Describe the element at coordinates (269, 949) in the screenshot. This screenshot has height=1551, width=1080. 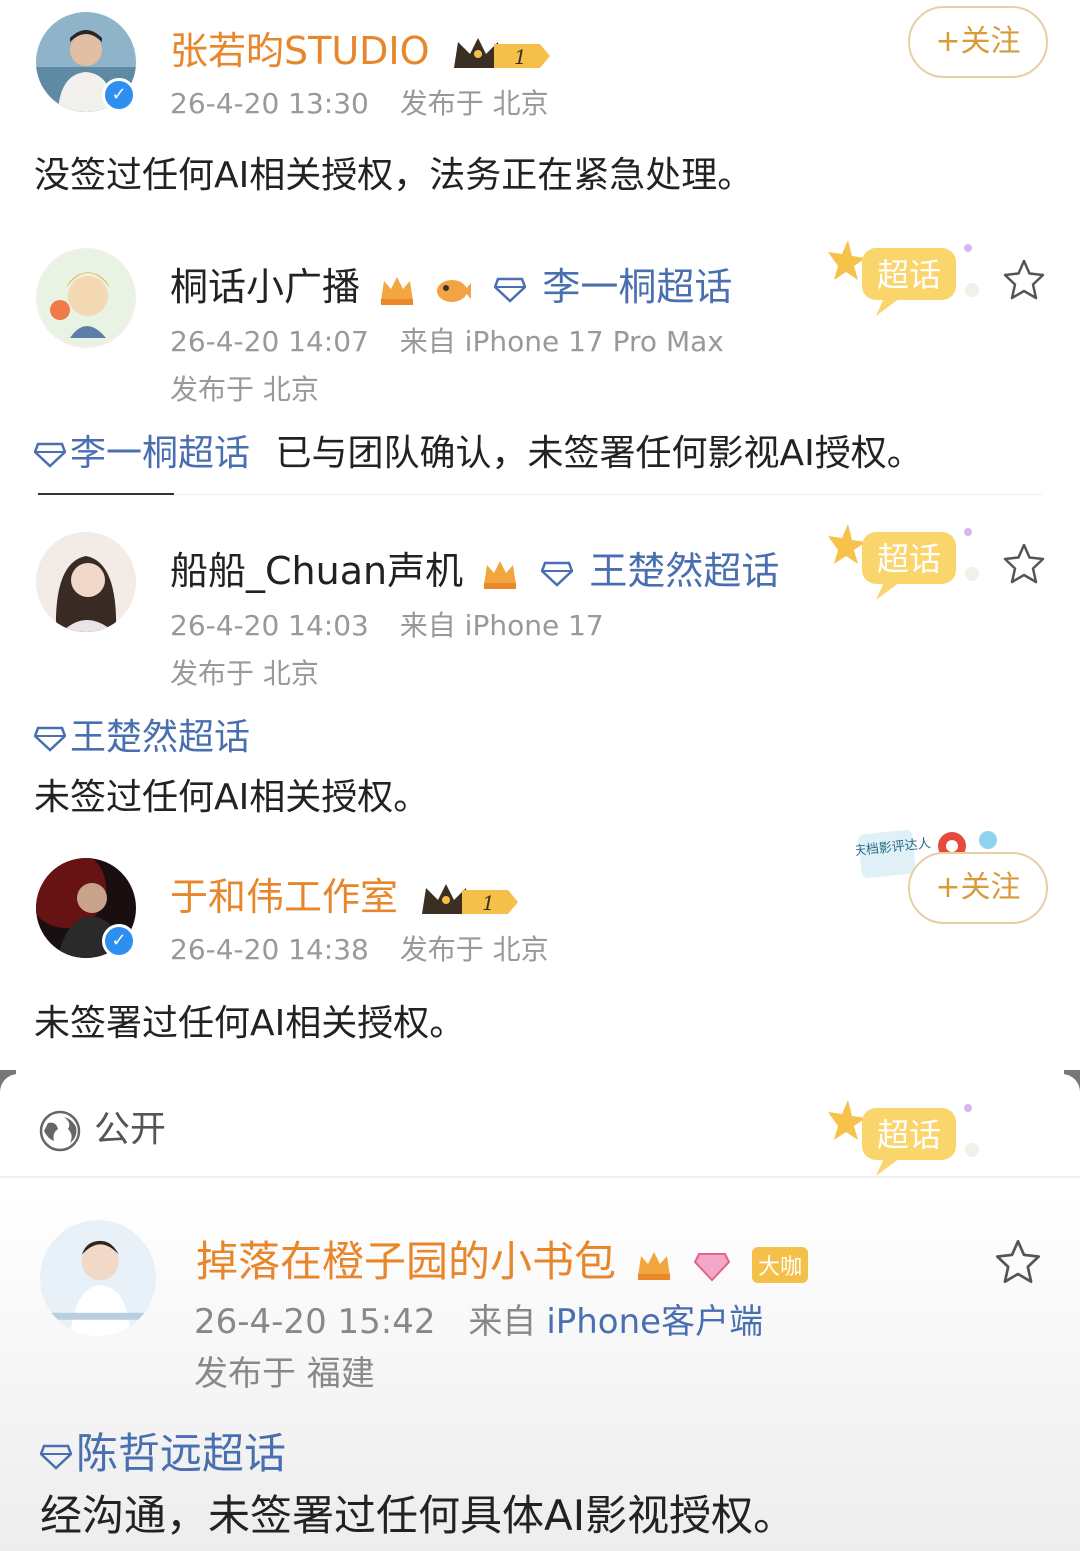
I see `post-time: 26-4-20 14:38` at that location.